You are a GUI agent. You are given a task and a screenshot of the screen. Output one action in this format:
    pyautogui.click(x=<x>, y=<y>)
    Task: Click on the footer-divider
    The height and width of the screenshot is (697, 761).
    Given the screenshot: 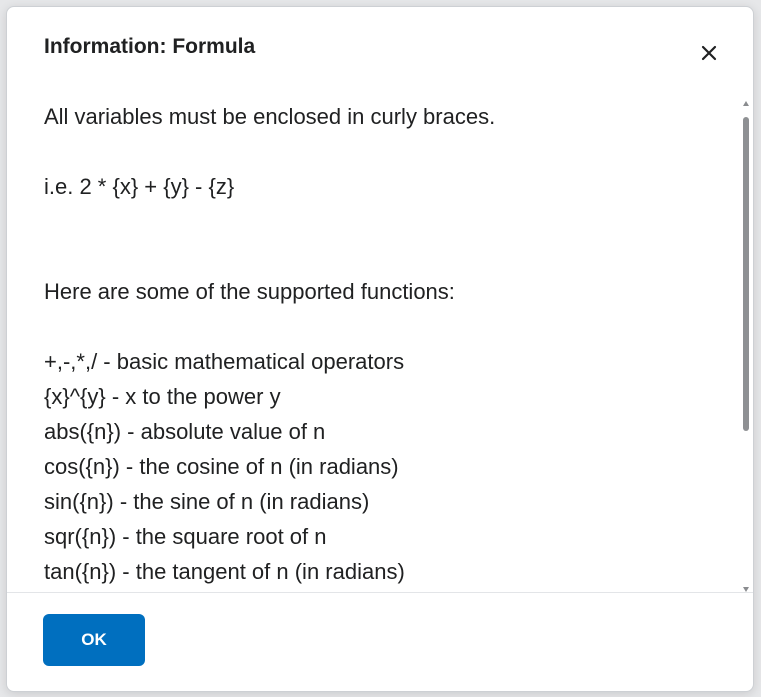 What is the action you would take?
    pyautogui.click(x=380, y=592)
    